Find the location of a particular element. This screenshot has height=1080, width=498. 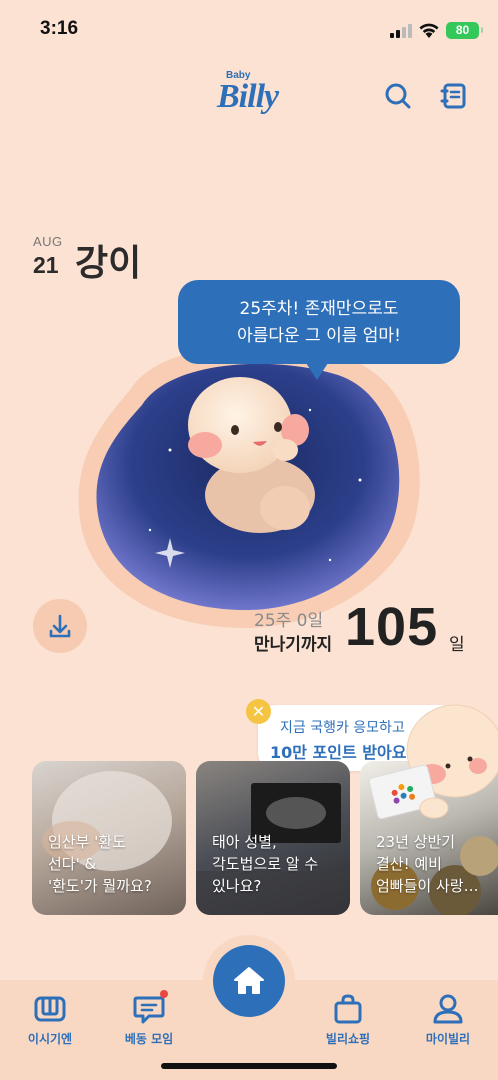

download-button is located at coordinates (60, 626).